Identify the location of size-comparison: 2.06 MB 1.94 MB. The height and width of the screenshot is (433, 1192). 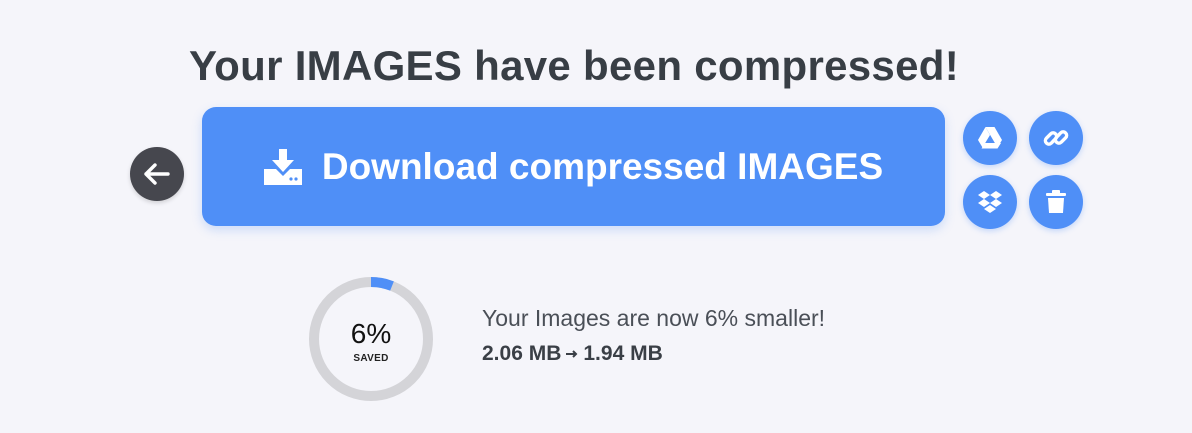
(572, 354).